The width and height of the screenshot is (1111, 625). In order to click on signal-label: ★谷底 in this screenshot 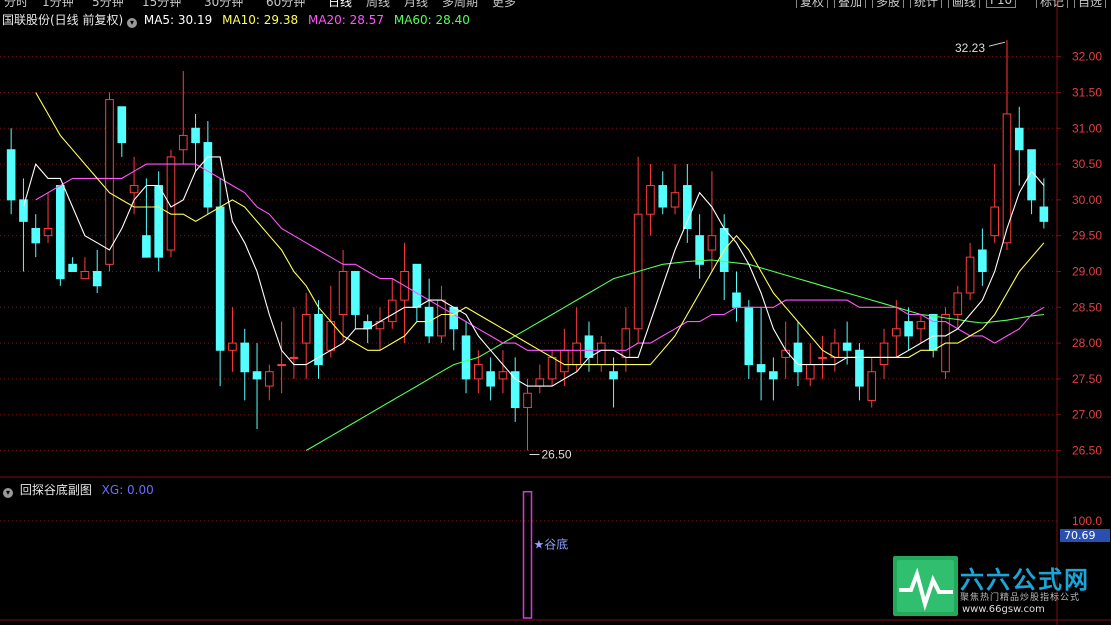, I will do `click(551, 544)`.